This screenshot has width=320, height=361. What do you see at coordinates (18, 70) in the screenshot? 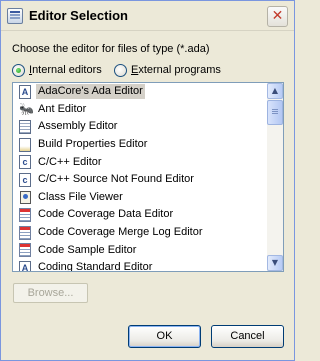
I see `internal-editors-radio` at bounding box center [18, 70].